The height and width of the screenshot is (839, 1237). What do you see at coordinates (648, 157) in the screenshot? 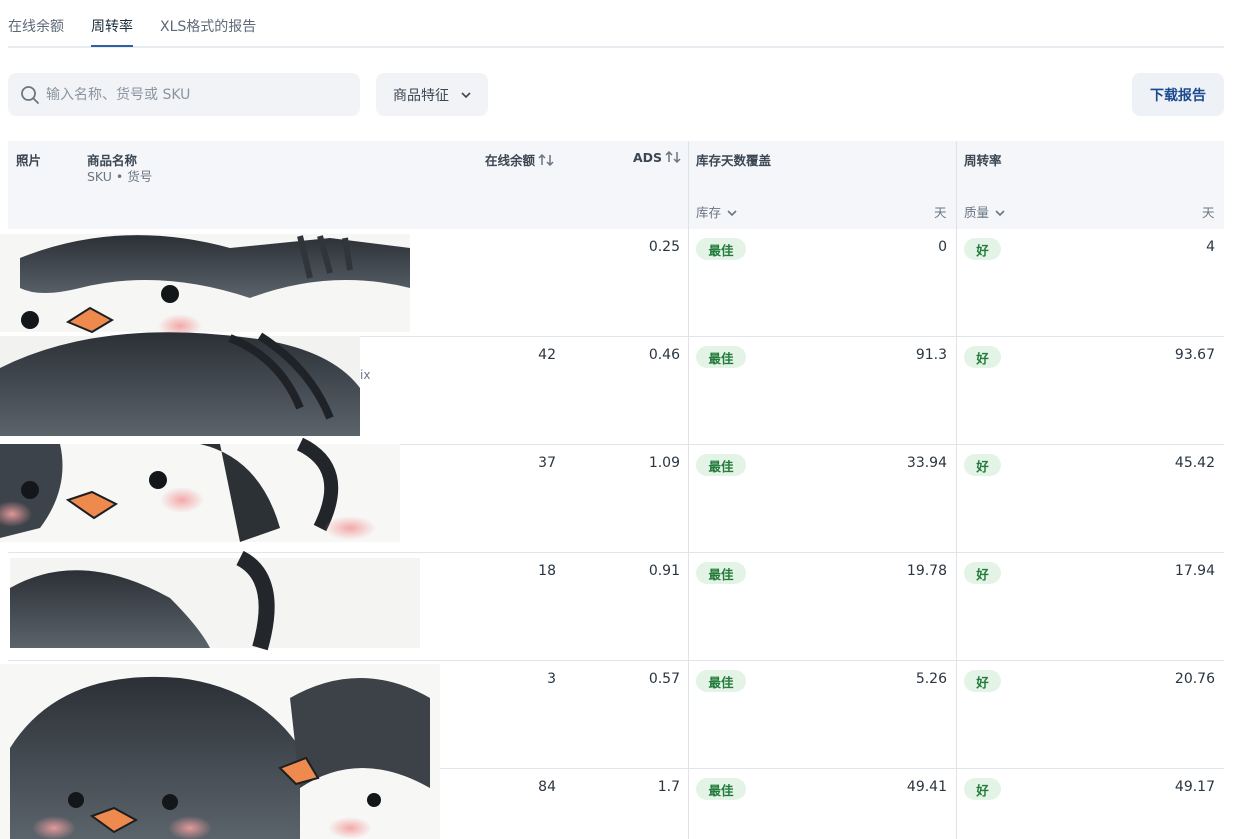
I see `header-ads-label: ADS` at bounding box center [648, 157].